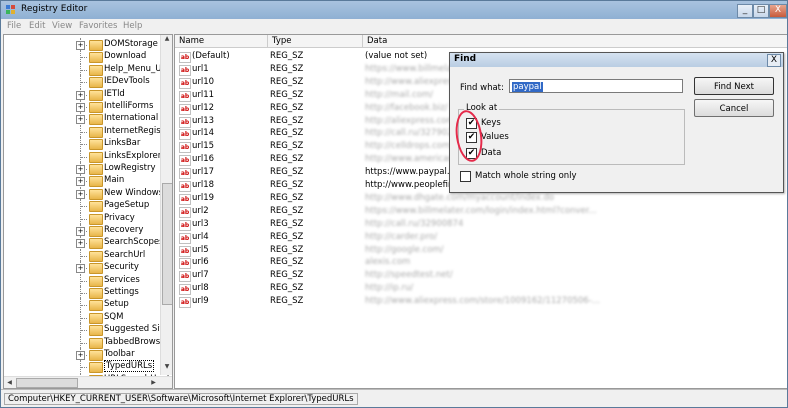 The height and width of the screenshot is (408, 788). Describe the element at coordinates (9, 382) in the screenshot. I see `scroll-left-icon: ◀` at that location.